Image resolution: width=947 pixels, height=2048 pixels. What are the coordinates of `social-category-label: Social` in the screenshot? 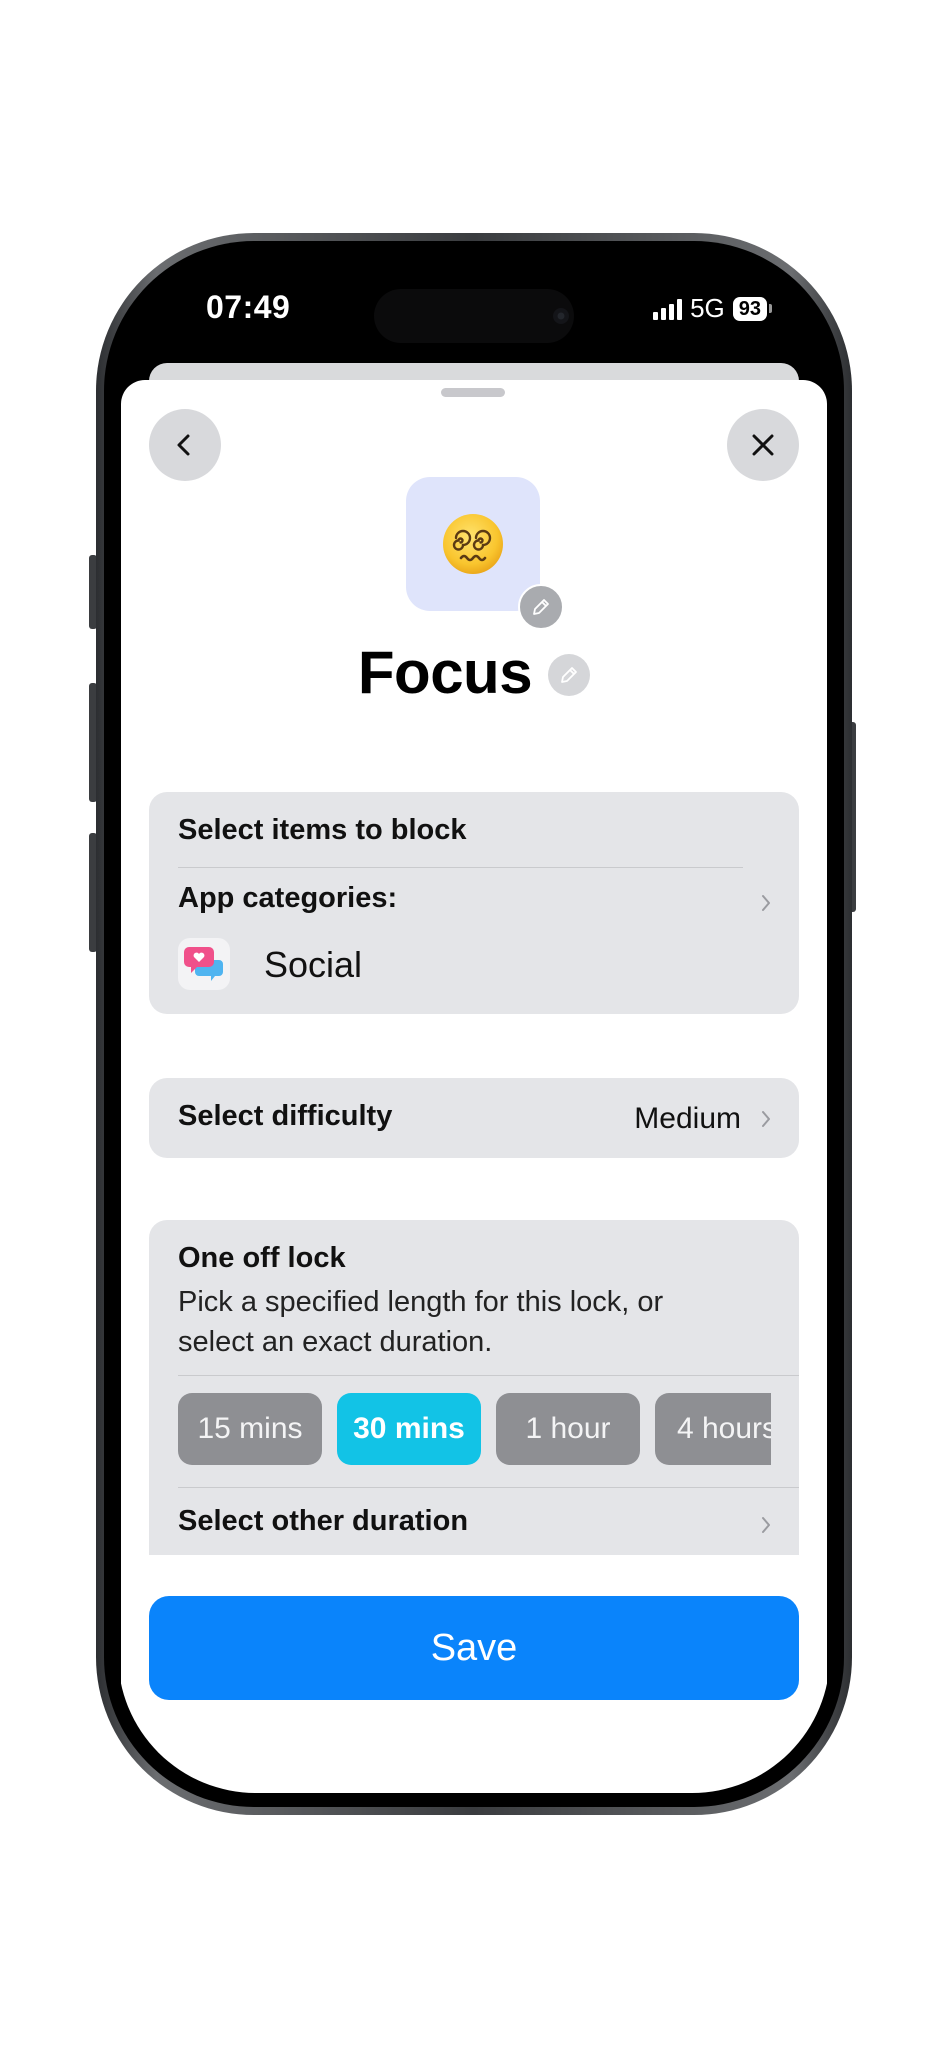 It's located at (313, 964).